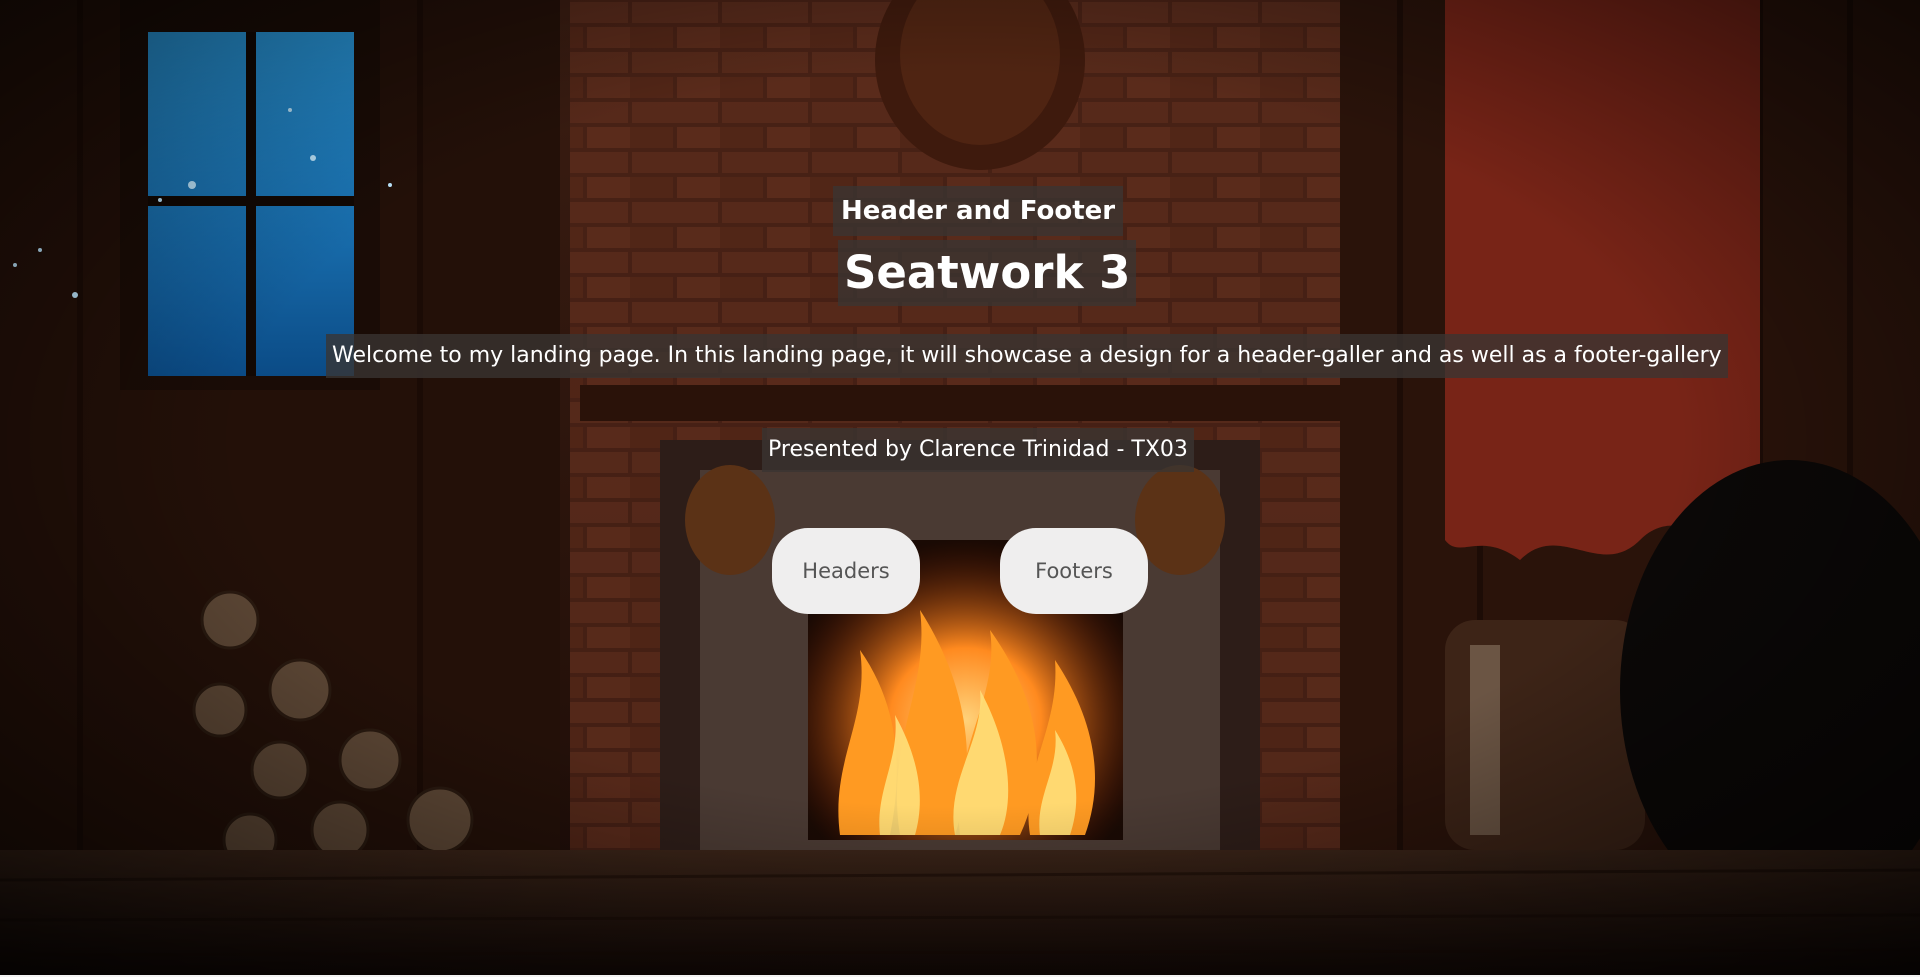 Image resolution: width=1920 pixels, height=977 pixels. Describe the element at coordinates (846, 571) in the screenshot. I see `headers-button: Headers` at that location.